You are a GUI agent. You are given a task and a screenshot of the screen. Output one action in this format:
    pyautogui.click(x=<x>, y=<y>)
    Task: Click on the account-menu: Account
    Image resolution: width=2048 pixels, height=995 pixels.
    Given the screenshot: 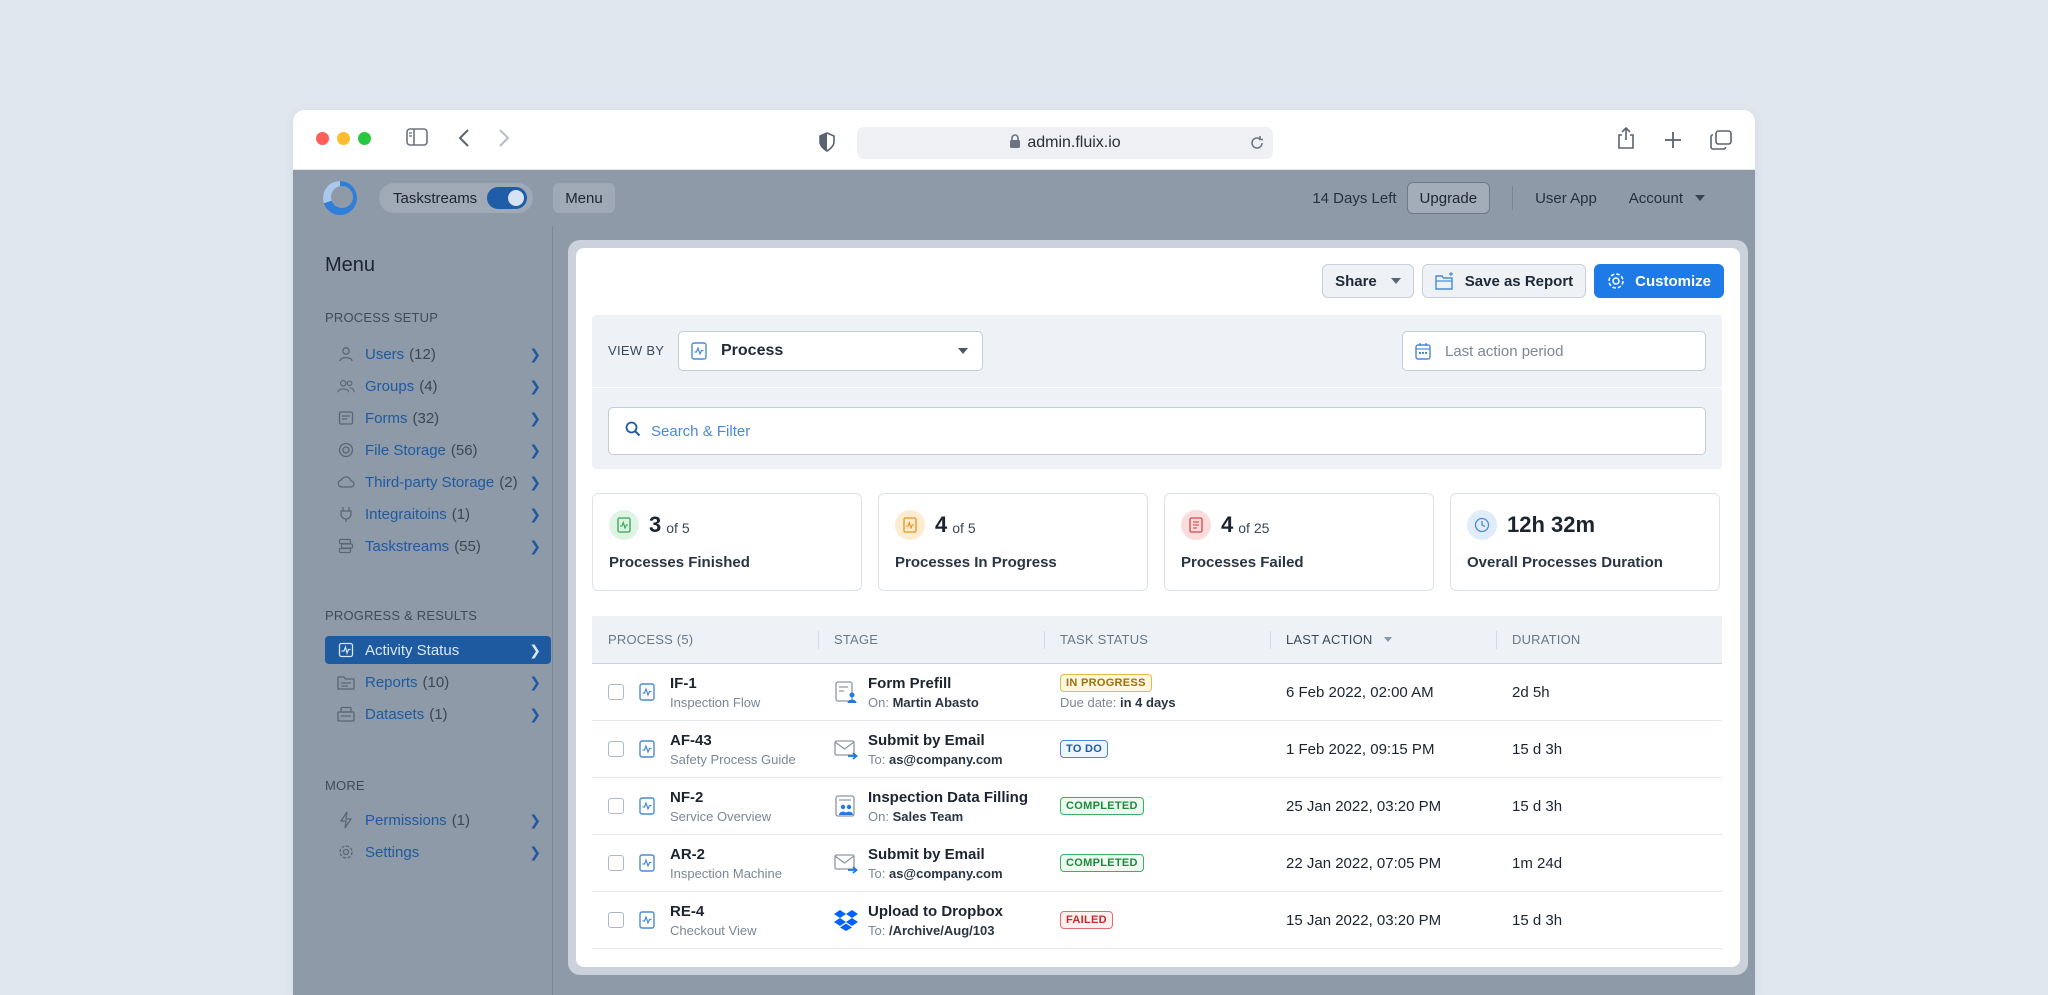 What is the action you would take?
    pyautogui.click(x=1667, y=198)
    